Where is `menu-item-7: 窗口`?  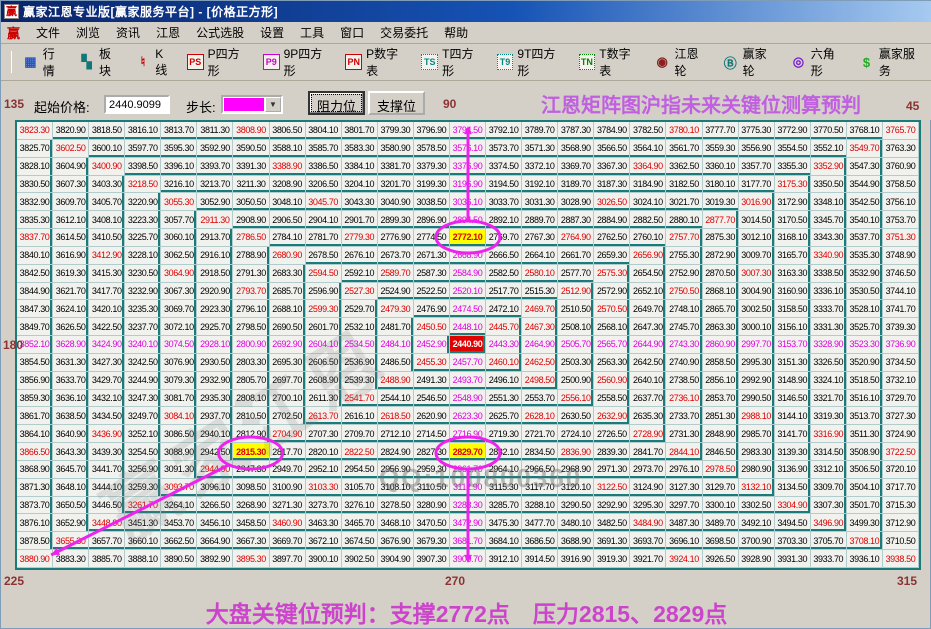
menu-item-7: 窗口 is located at coordinates (352, 33).